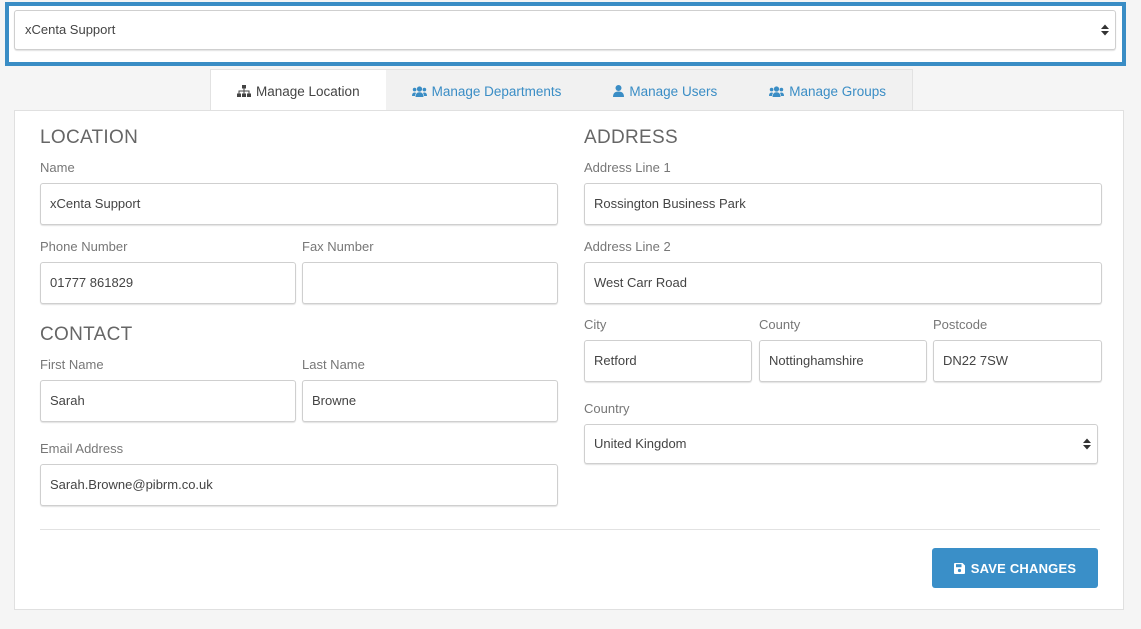 Image resolution: width=1141 pixels, height=629 pixels. Describe the element at coordinates (1017, 361) in the screenshot. I see `postcode-field: DN22 7SW` at that location.